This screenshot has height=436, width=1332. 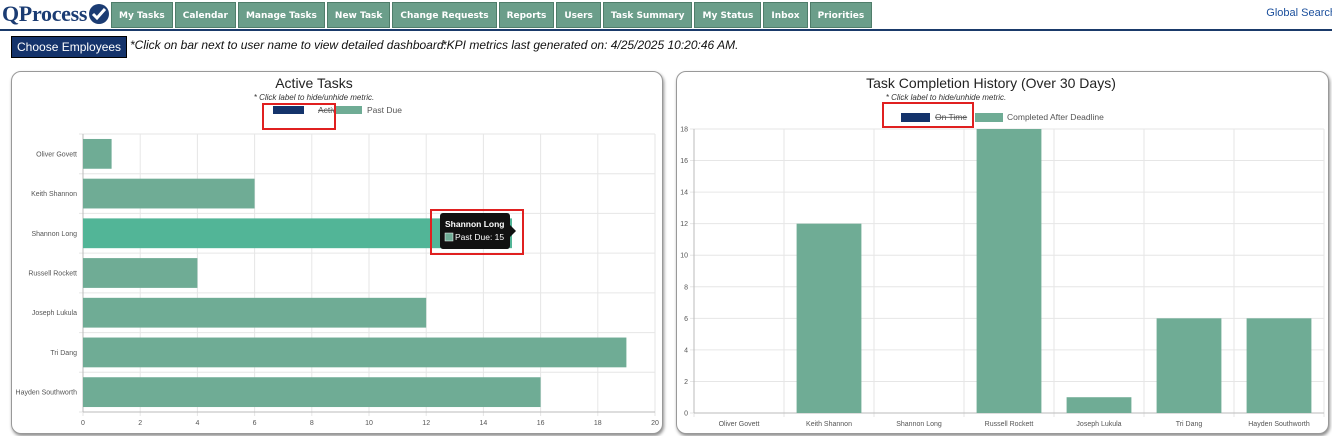 What do you see at coordinates (197, 423) in the screenshot?
I see `x-tick-label: 4` at bounding box center [197, 423].